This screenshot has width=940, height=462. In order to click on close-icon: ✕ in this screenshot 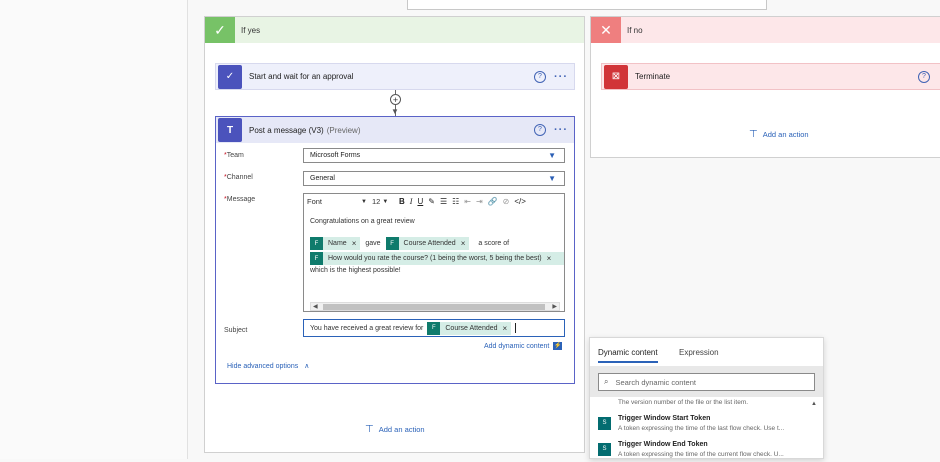, I will do `click(606, 30)`.